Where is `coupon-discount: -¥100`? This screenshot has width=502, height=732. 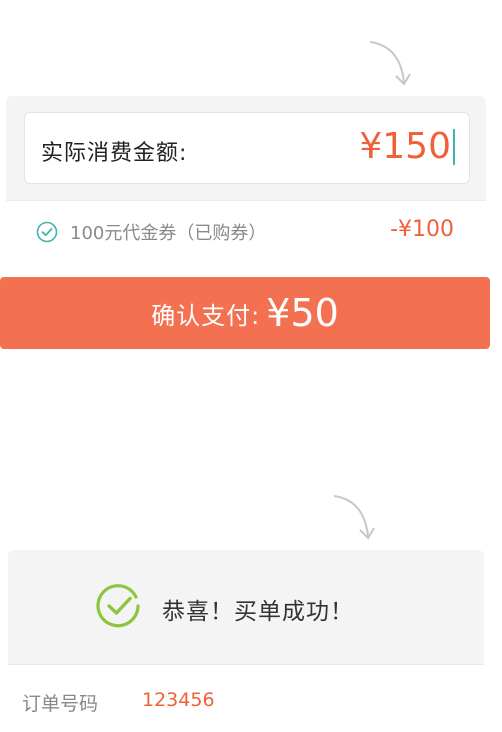 coupon-discount: -¥100 is located at coordinates (422, 229).